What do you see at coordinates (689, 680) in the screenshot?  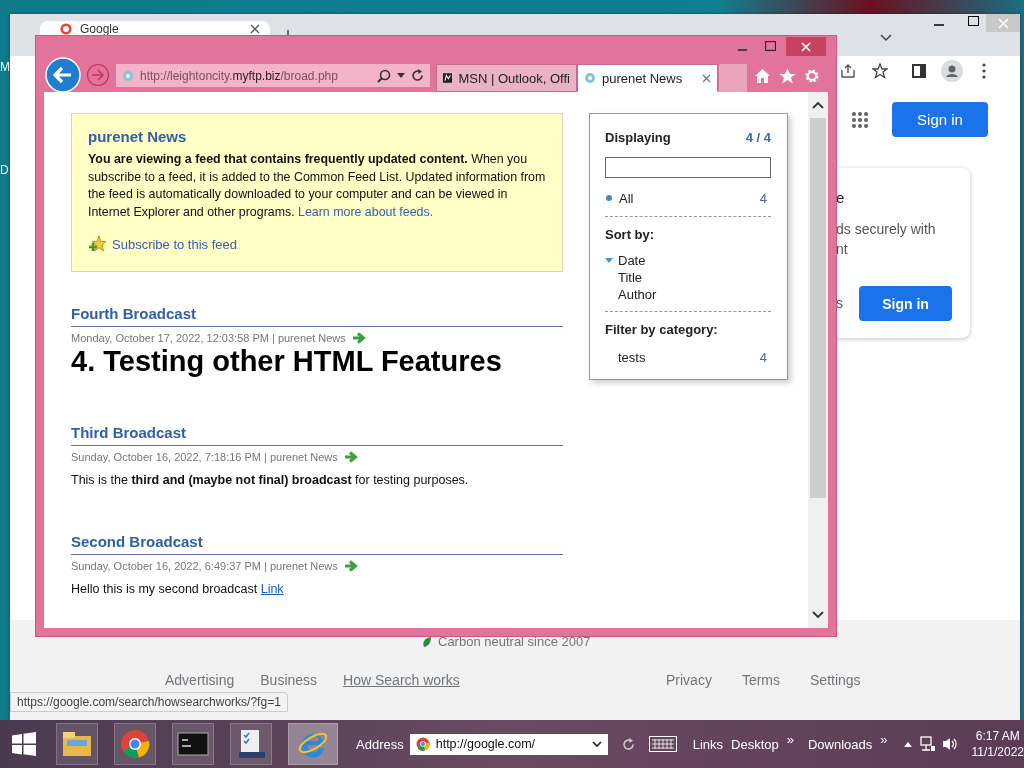 I see `footer-link: Privacy` at bounding box center [689, 680].